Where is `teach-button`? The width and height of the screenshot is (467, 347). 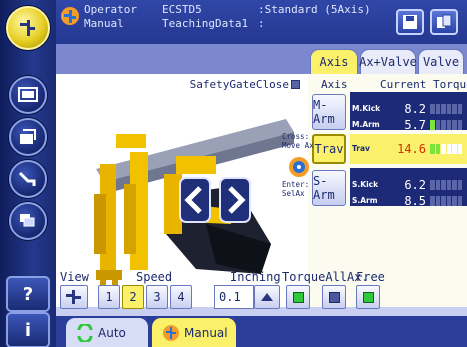 teach-button is located at coordinates (28, 137).